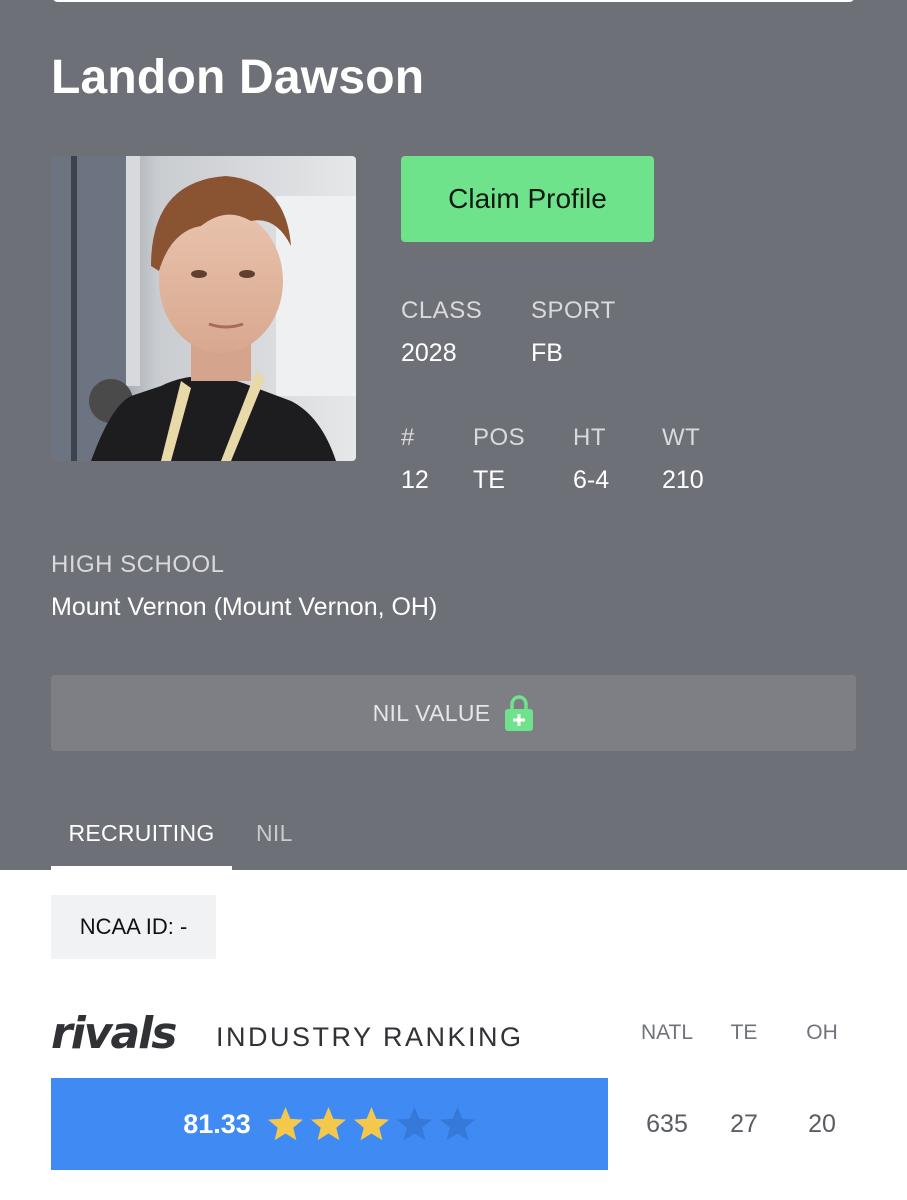  Describe the element at coordinates (527, 199) in the screenshot. I see `claim-profile-button: Claim Profile` at that location.